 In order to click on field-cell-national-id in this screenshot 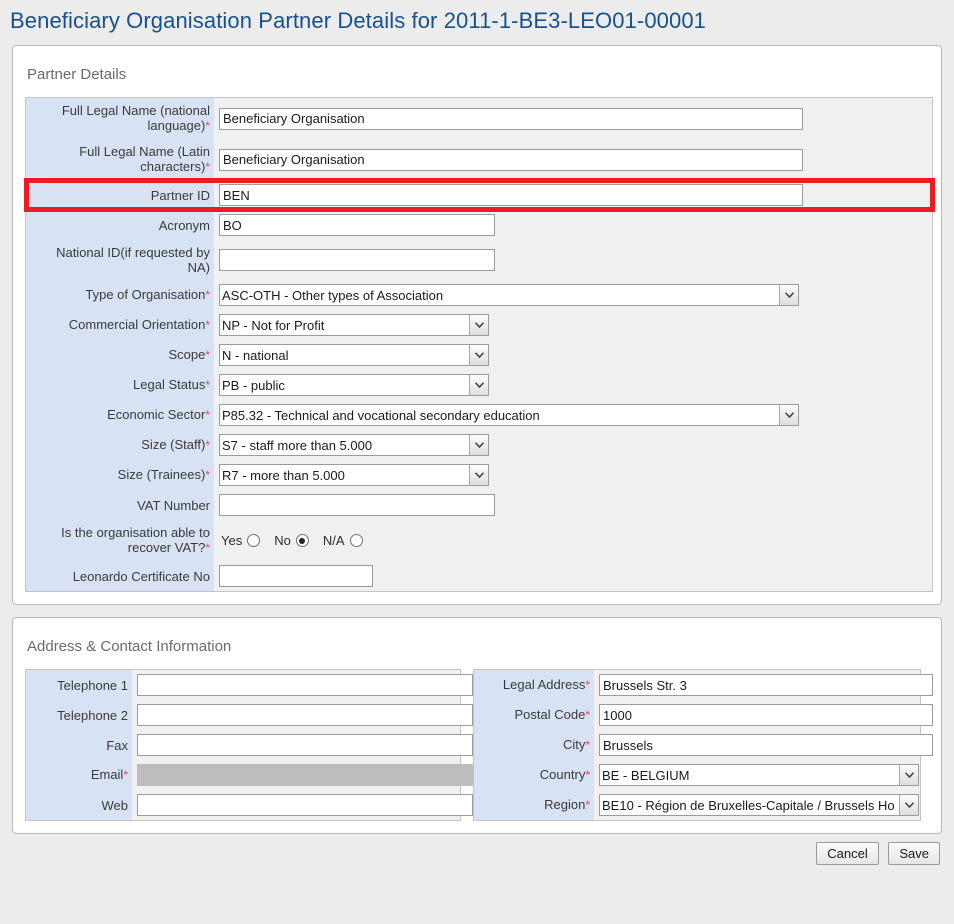, I will do `click(573, 260)`.